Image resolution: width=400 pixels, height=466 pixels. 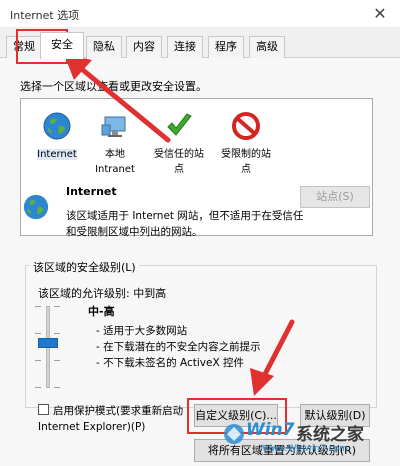 What do you see at coordinates (43, 409) in the screenshot?
I see `protected-mode-checkbox` at bounding box center [43, 409].